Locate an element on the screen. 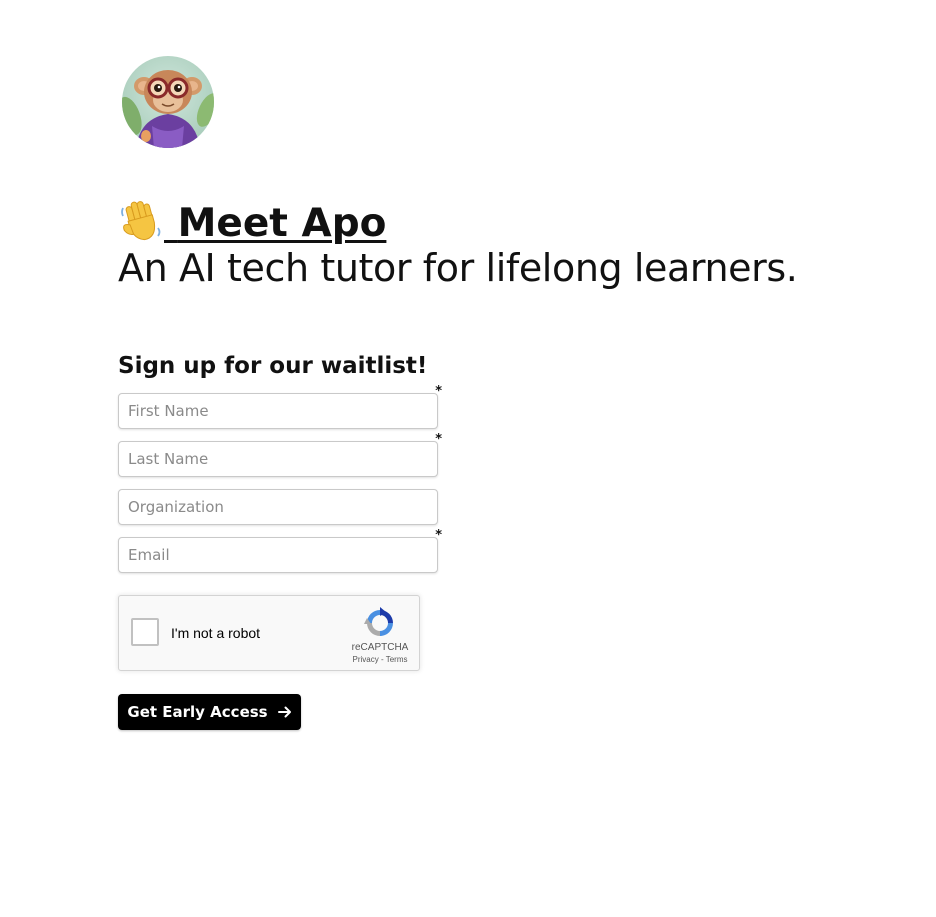 The width and height of the screenshot is (936, 917). page-subtitle: An AI tech tutor for lifelong learners. is located at coordinates (458, 268).